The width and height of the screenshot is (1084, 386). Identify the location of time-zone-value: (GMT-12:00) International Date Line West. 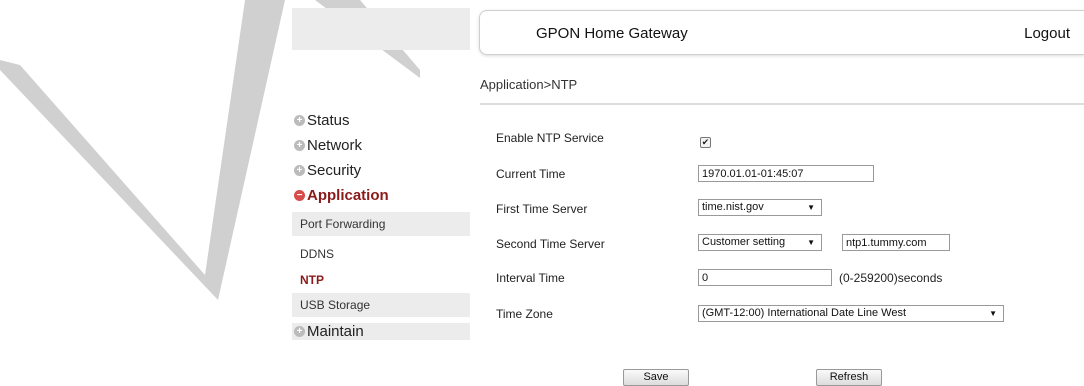
(804, 313).